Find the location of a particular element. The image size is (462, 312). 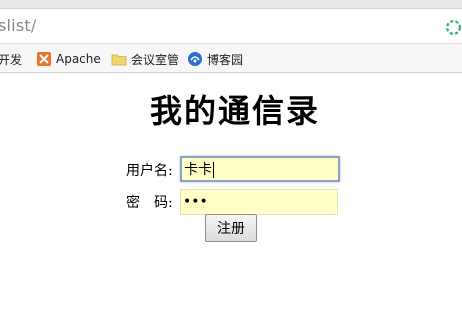

password-value: ••• is located at coordinates (195, 202).